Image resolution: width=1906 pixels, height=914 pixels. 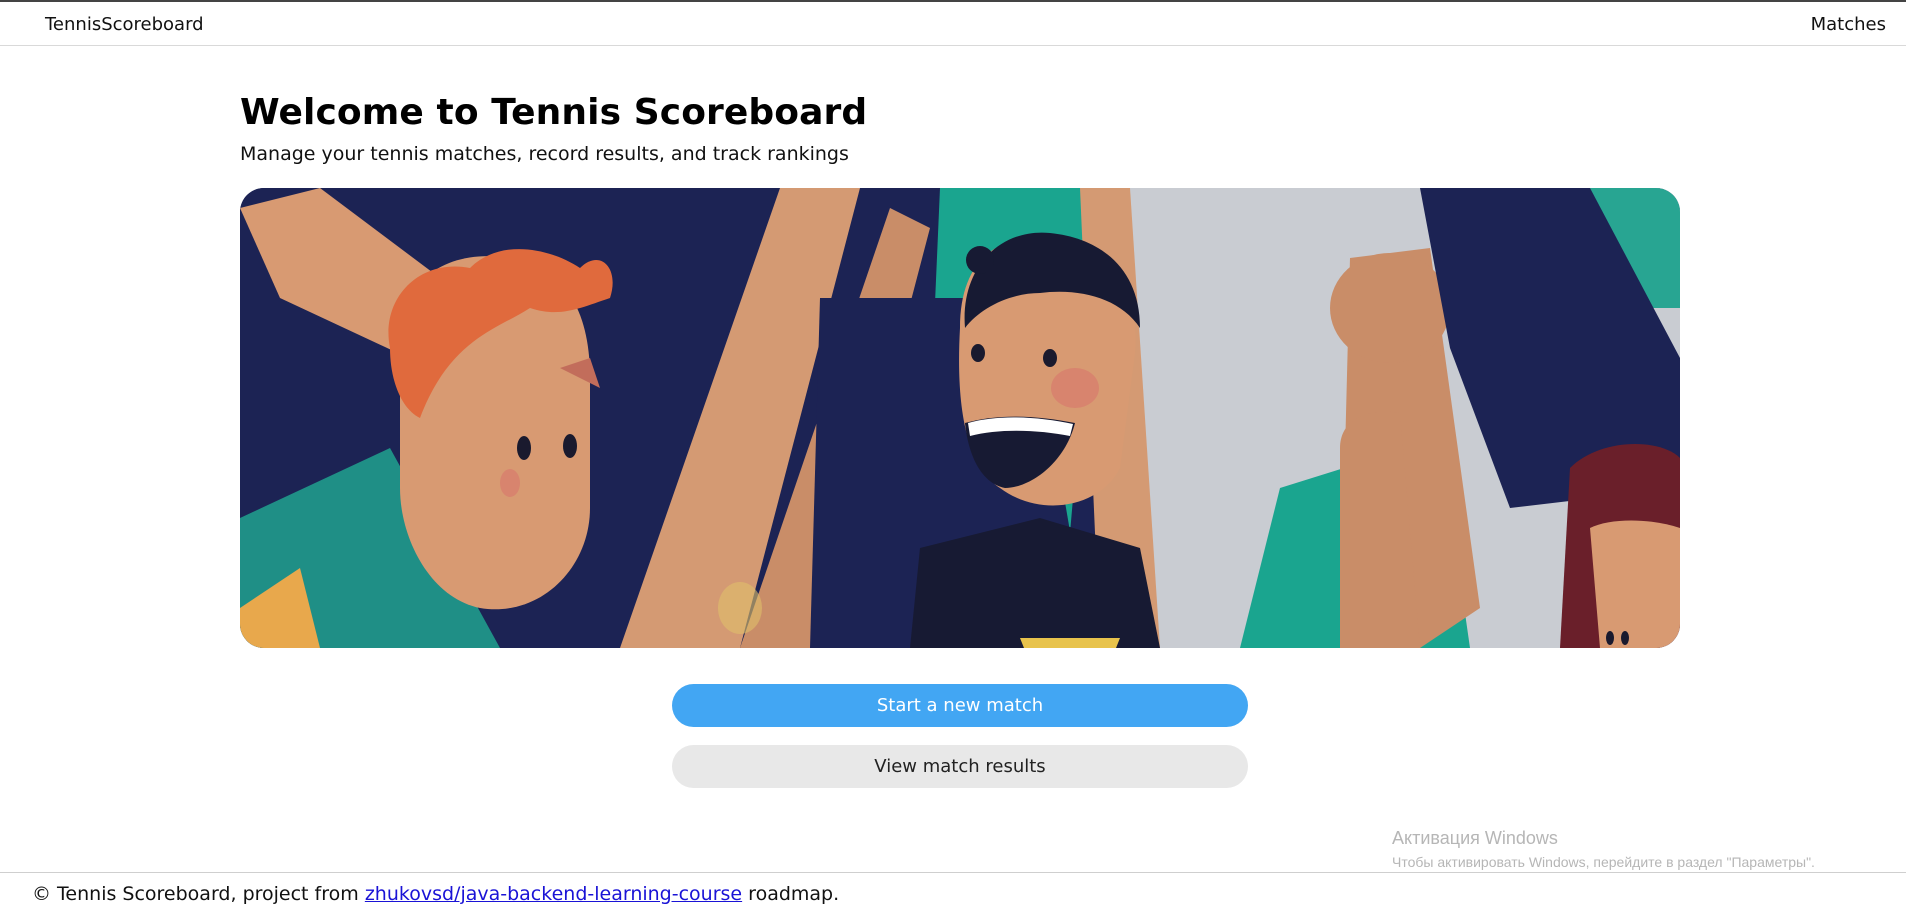 I want to click on footer-copyright: © Tennis Scoreboard, project from, so click(x=195, y=894).